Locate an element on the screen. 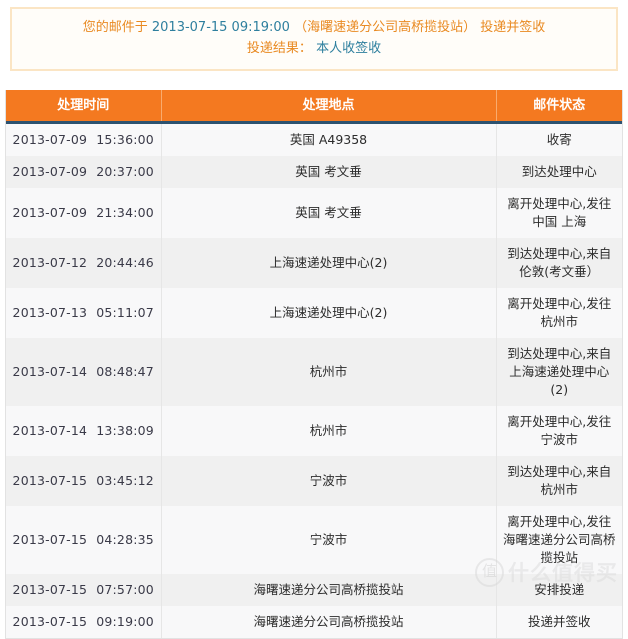 The image size is (628, 639). cell-processing-time: 2013-07-09 21:34:00 is located at coordinates (84, 213).